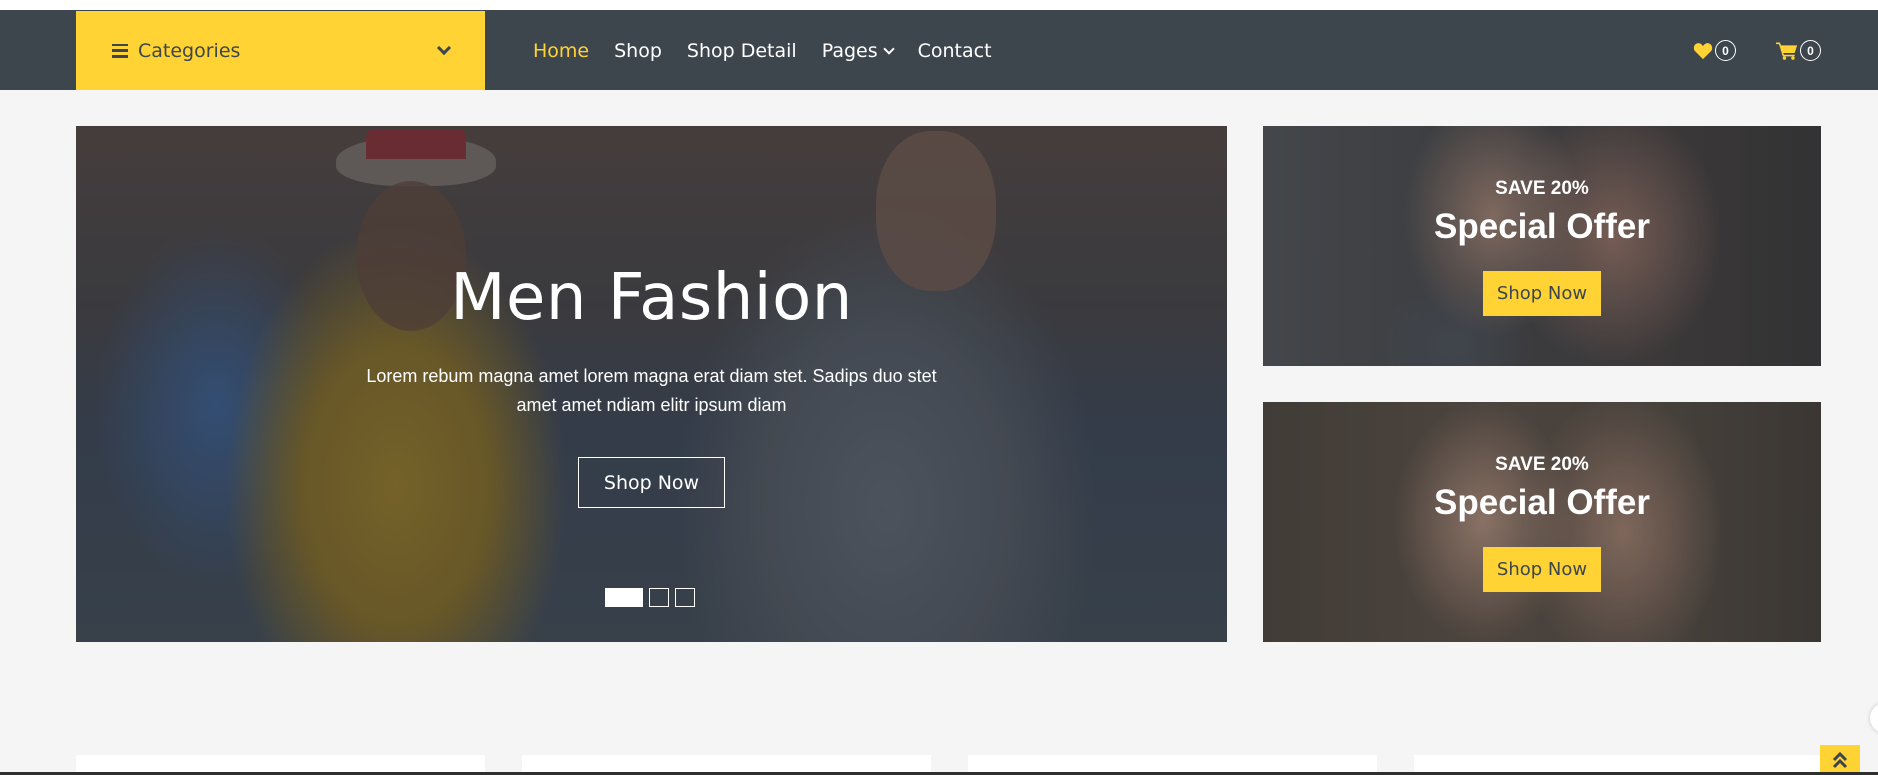  I want to click on nav-pages: Pages, so click(858, 50).